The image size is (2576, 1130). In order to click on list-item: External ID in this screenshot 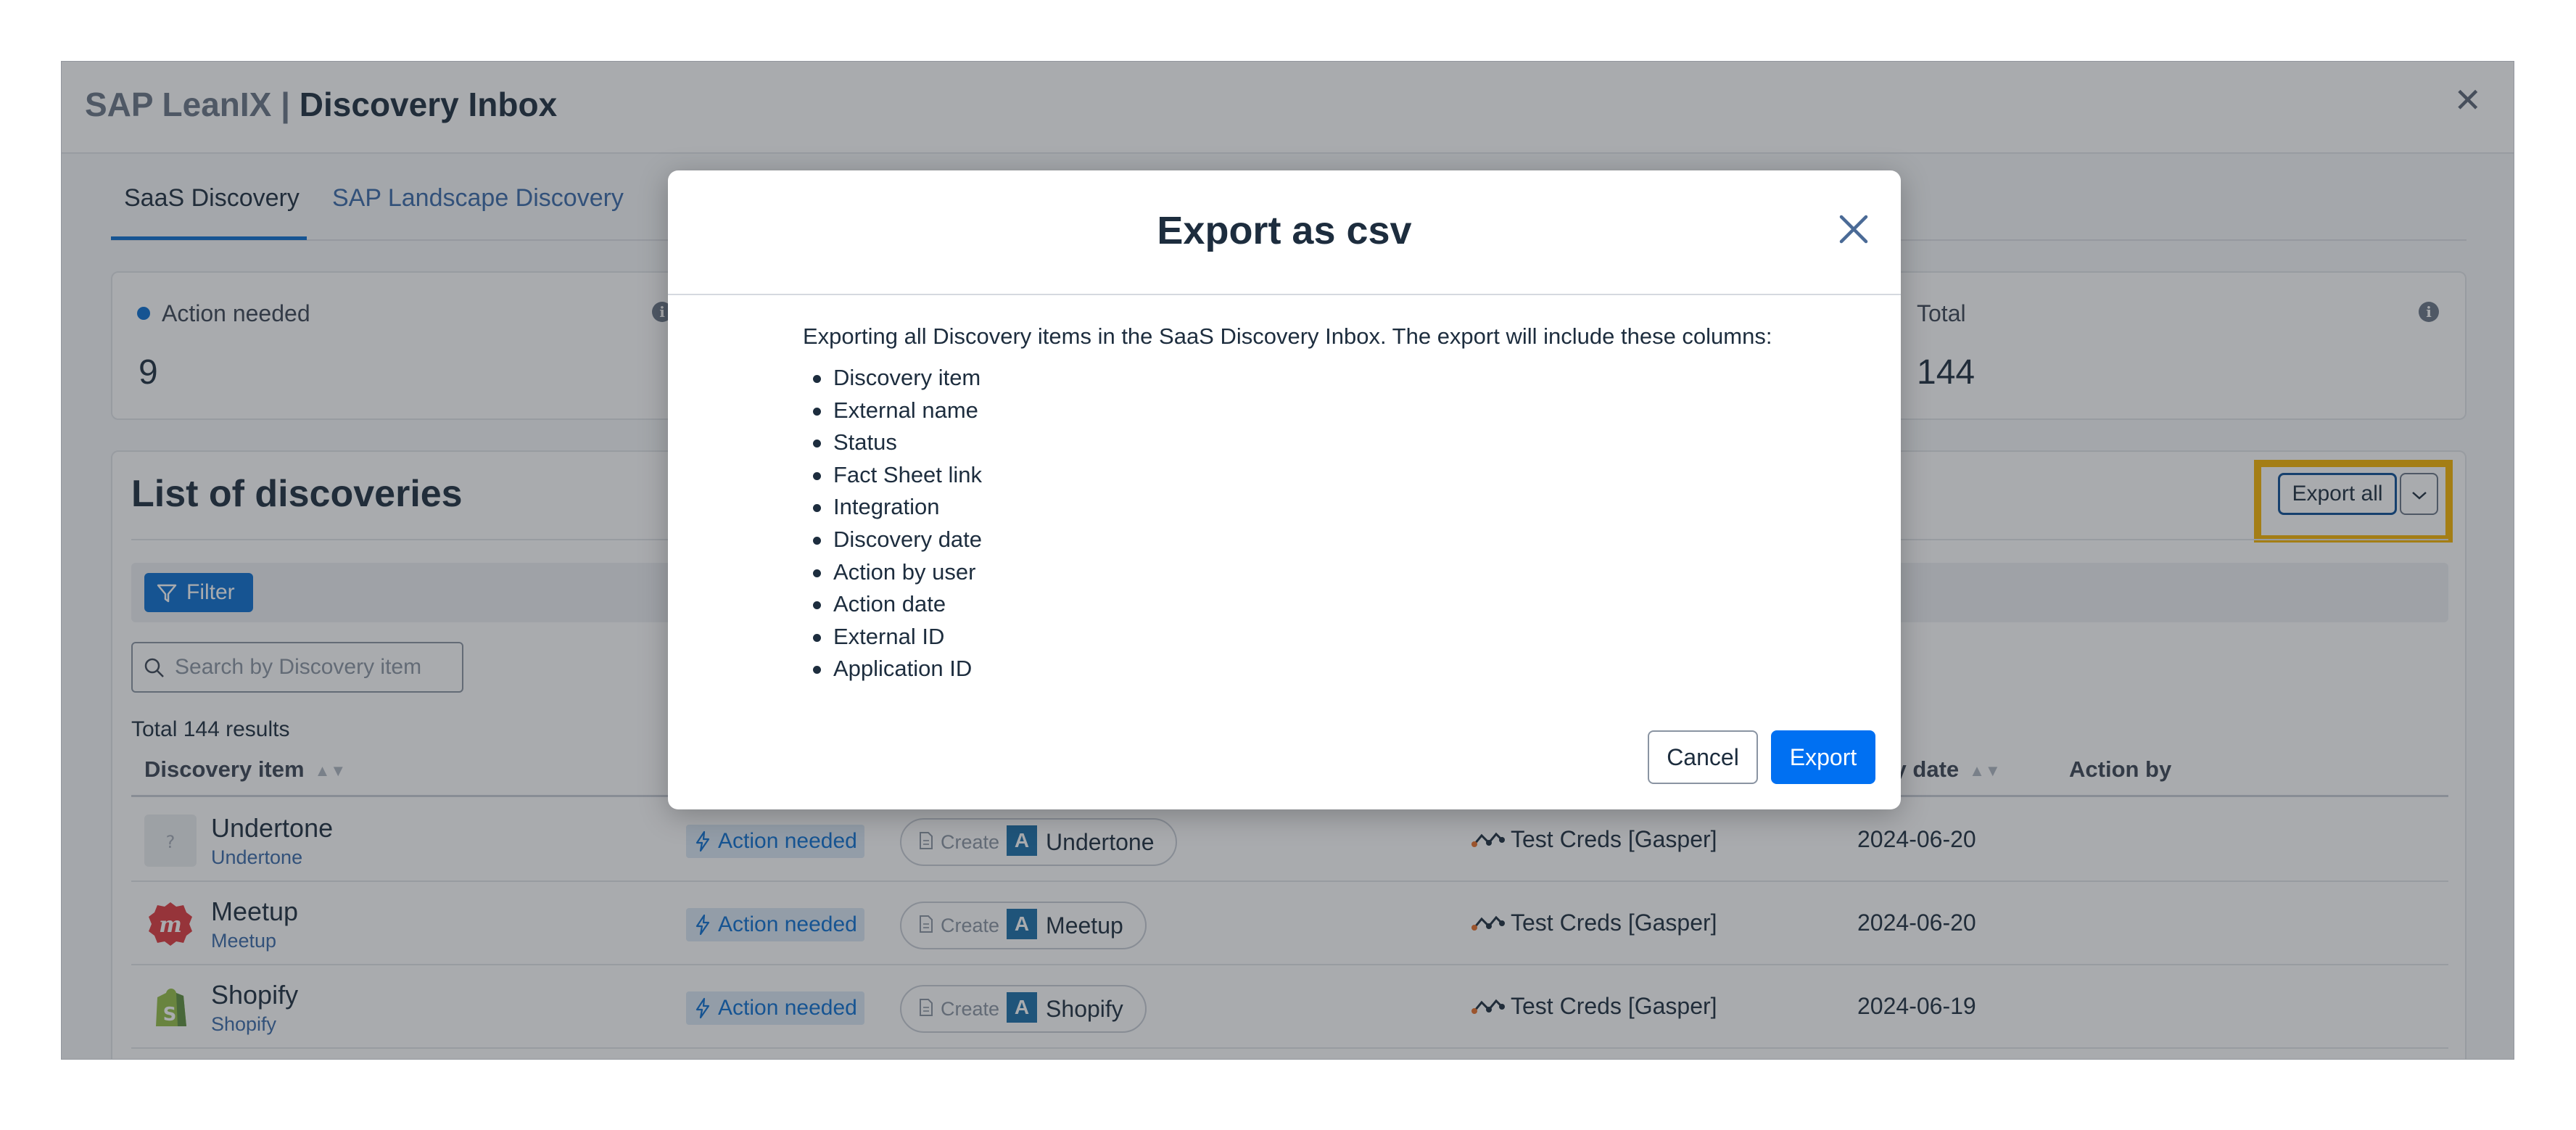, I will do `click(892, 640)`.